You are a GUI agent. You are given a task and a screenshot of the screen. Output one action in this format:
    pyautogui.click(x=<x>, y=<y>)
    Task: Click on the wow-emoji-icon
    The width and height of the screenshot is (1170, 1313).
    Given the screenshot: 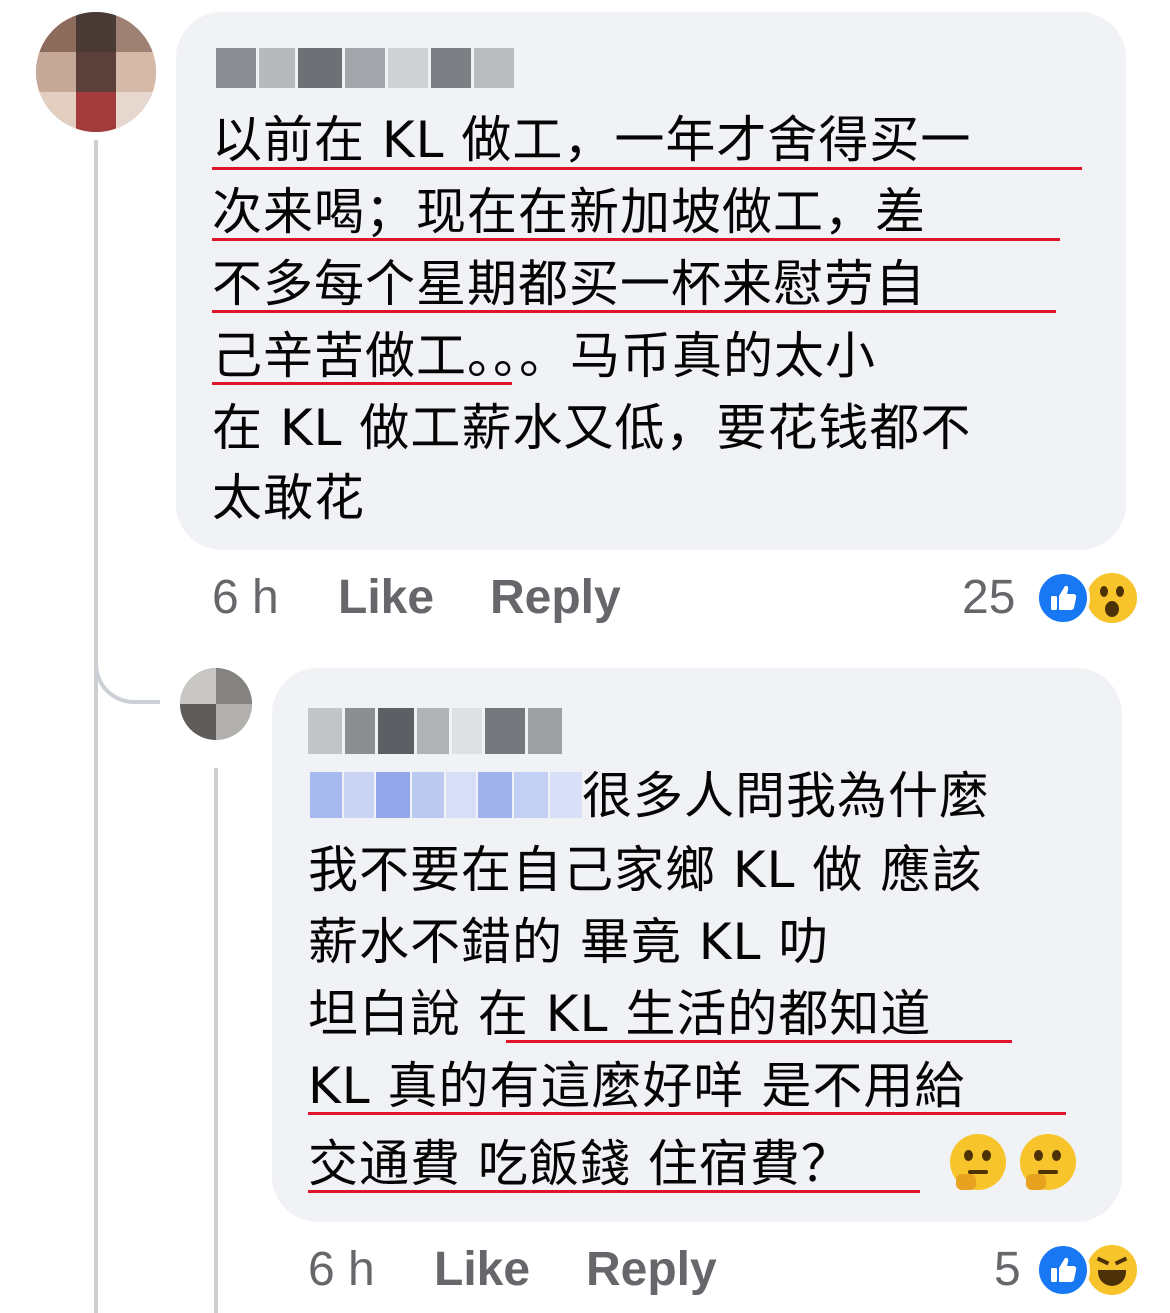 What is the action you would take?
    pyautogui.click(x=1112, y=598)
    